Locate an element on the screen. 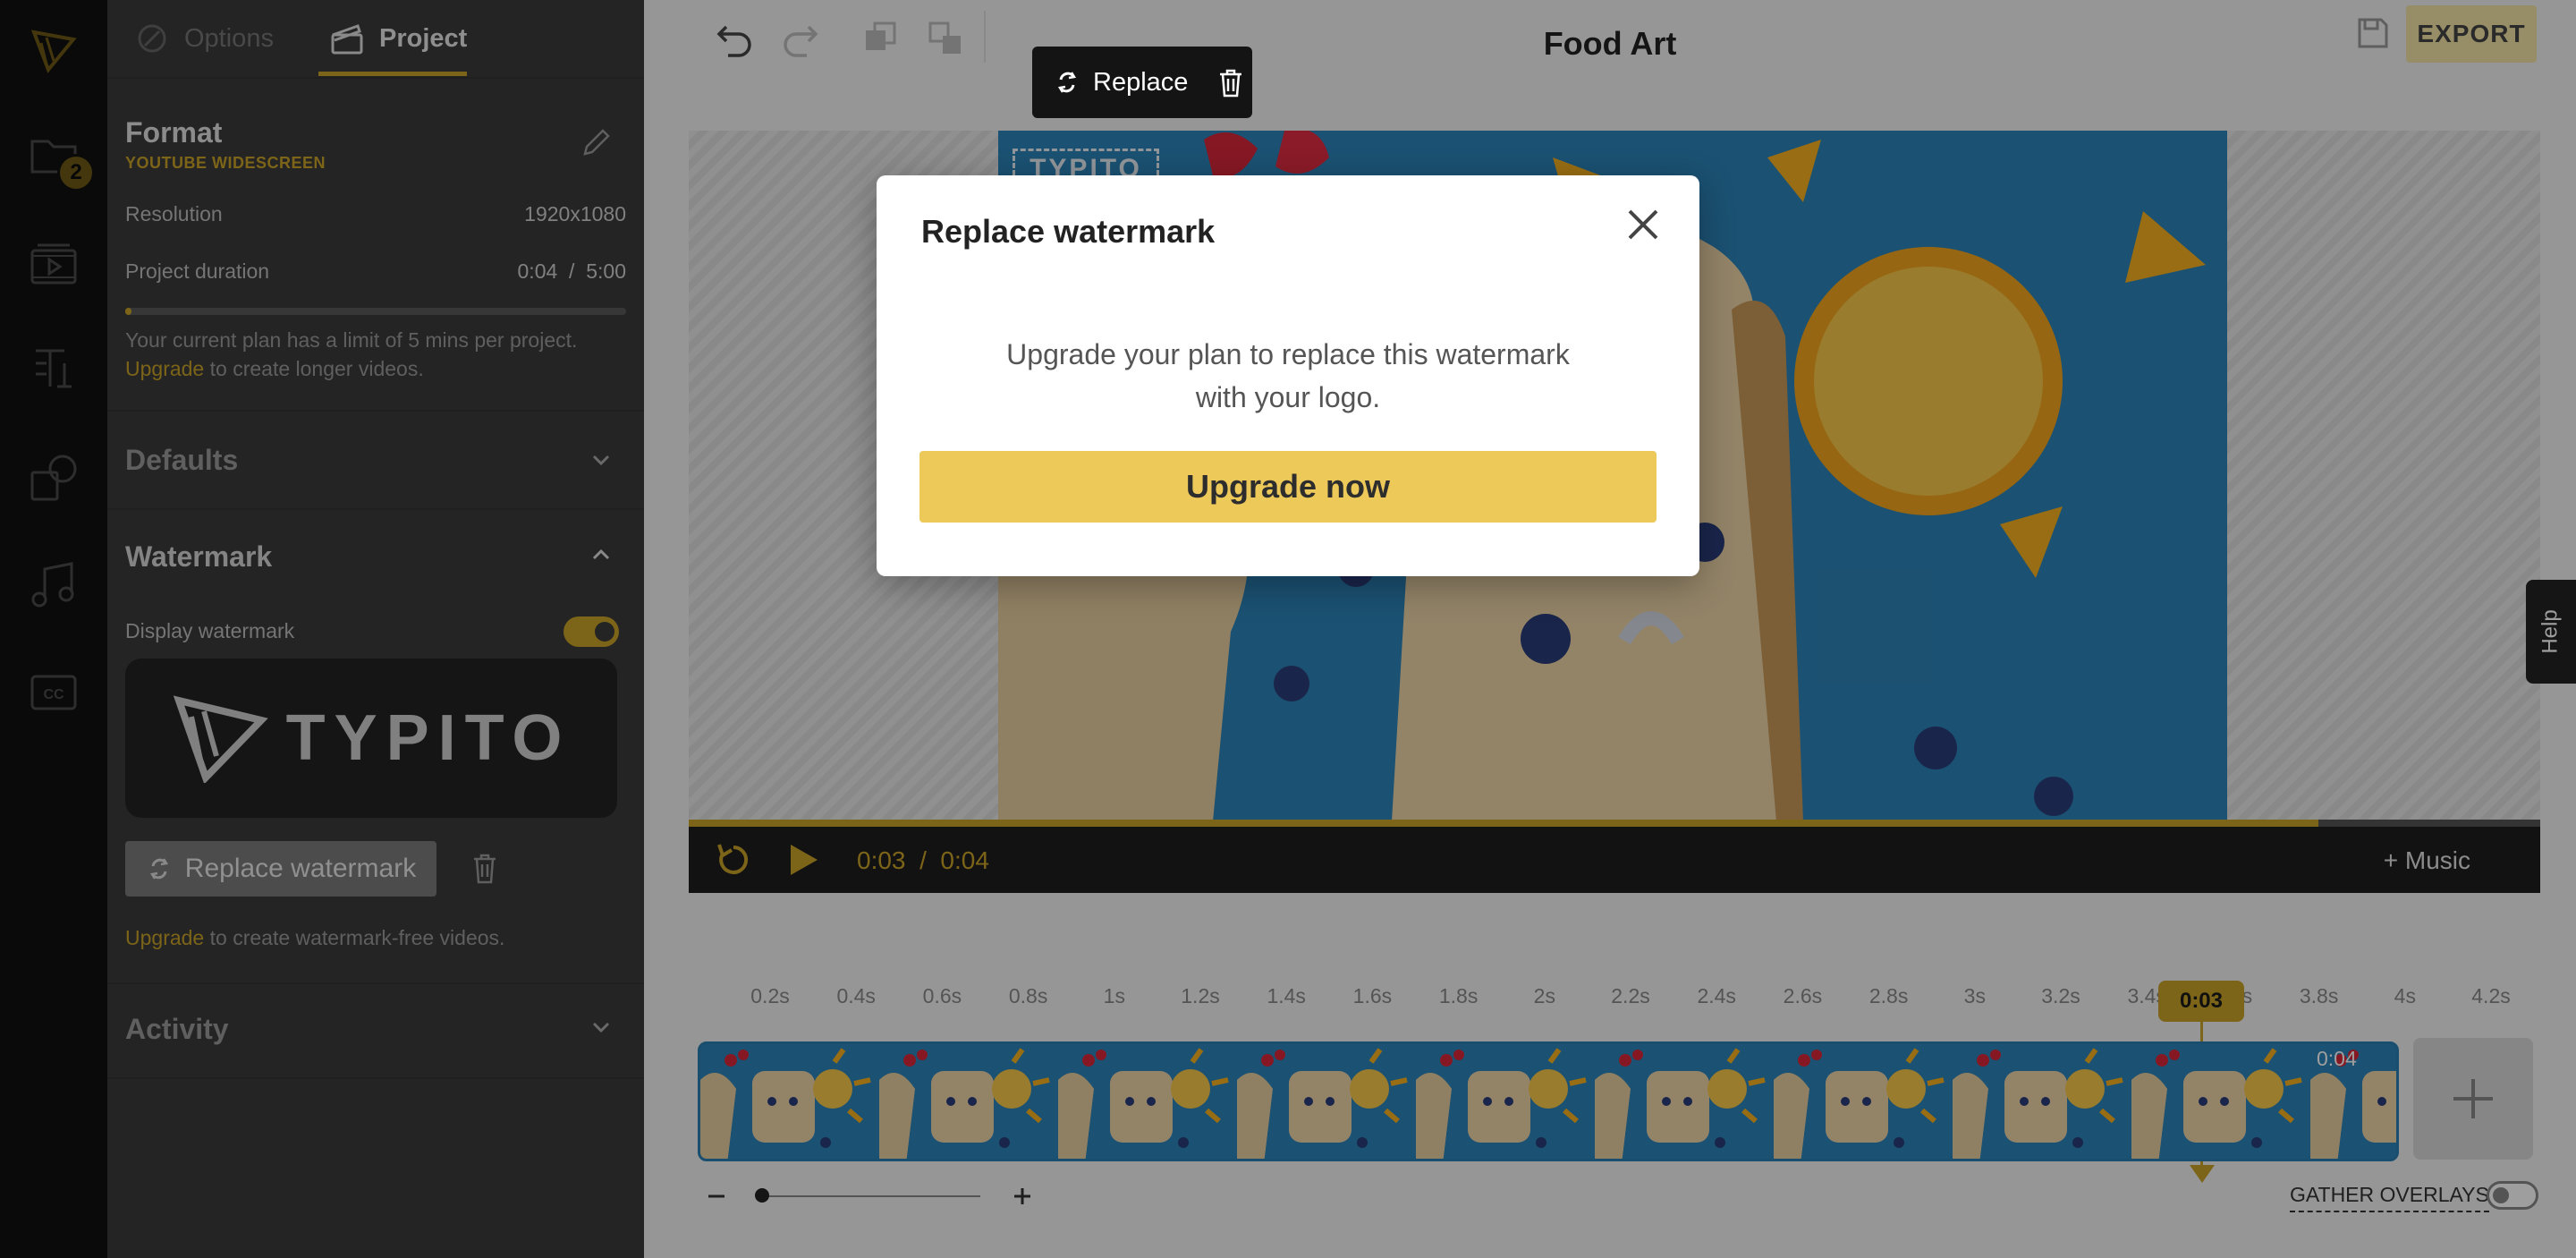  upgrade-now-button: Upgrade now is located at coordinates (1288, 487).